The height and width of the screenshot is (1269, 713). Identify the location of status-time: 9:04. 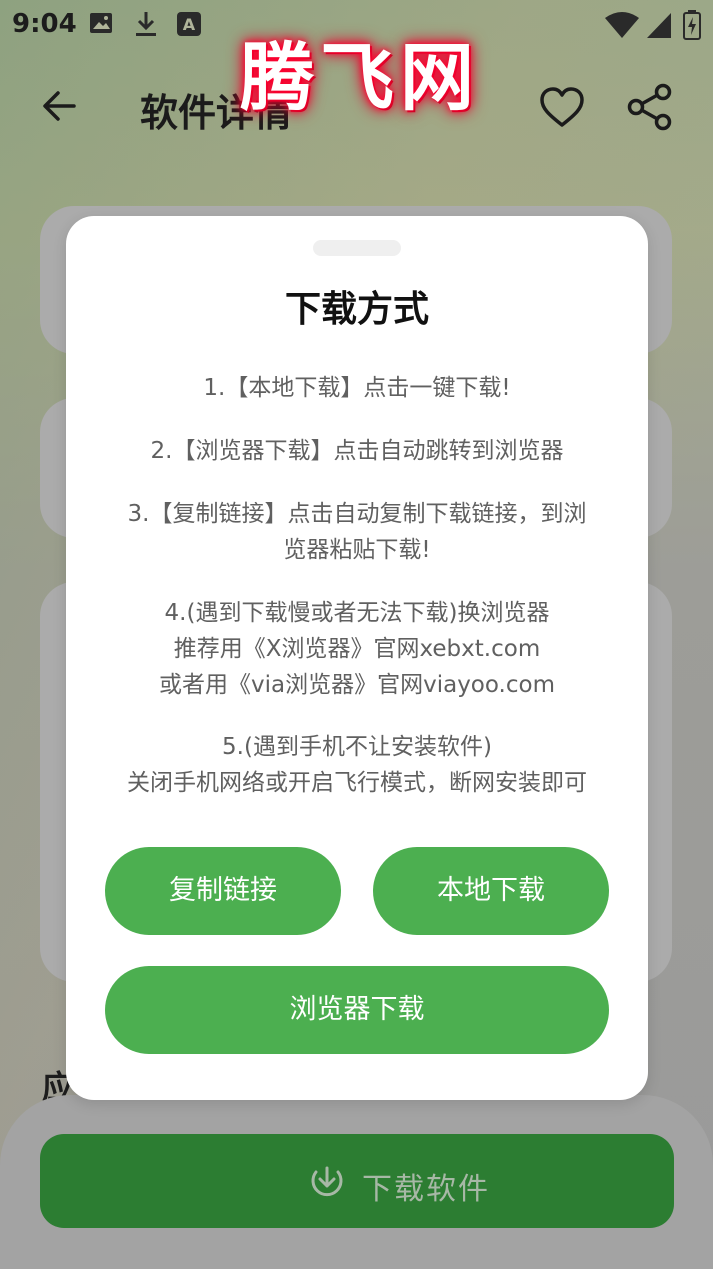
(44, 24).